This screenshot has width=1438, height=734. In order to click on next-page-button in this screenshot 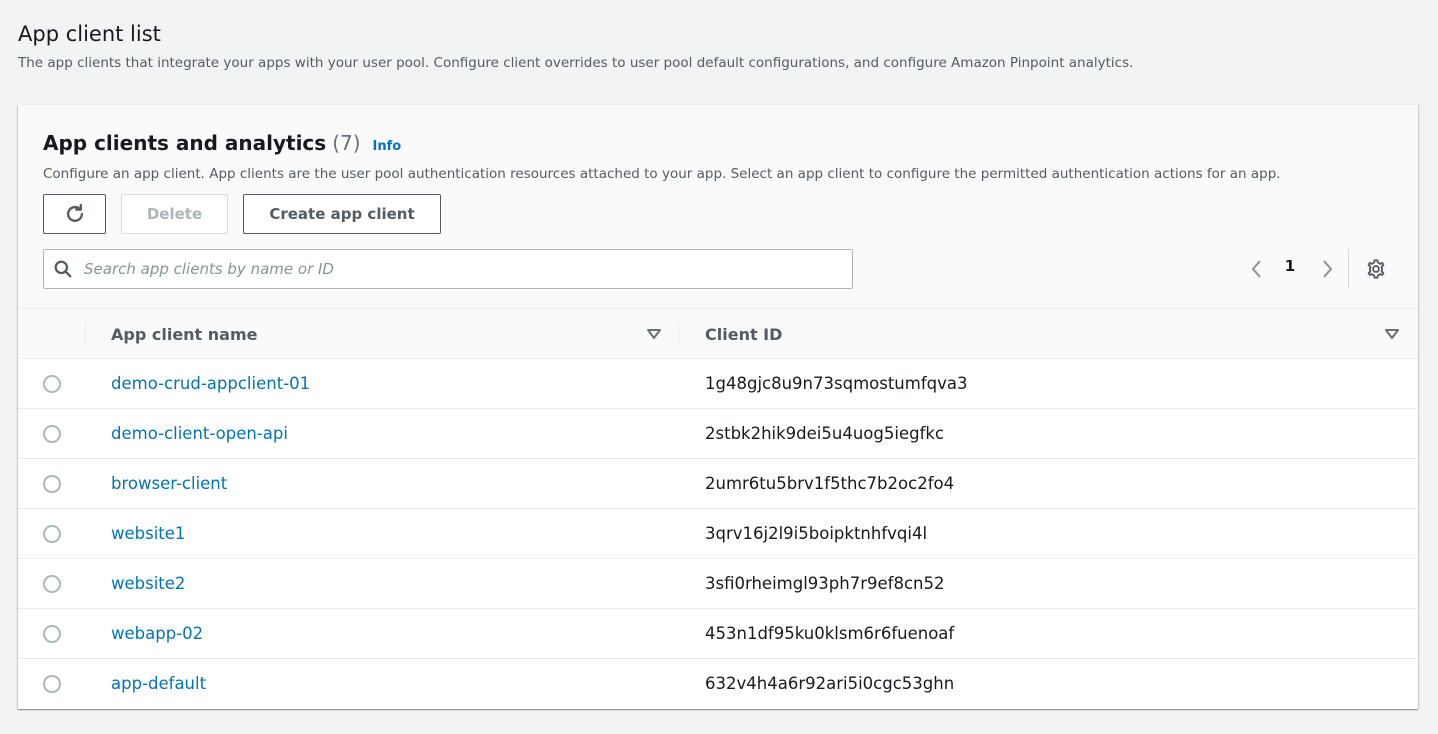, I will do `click(1327, 269)`.